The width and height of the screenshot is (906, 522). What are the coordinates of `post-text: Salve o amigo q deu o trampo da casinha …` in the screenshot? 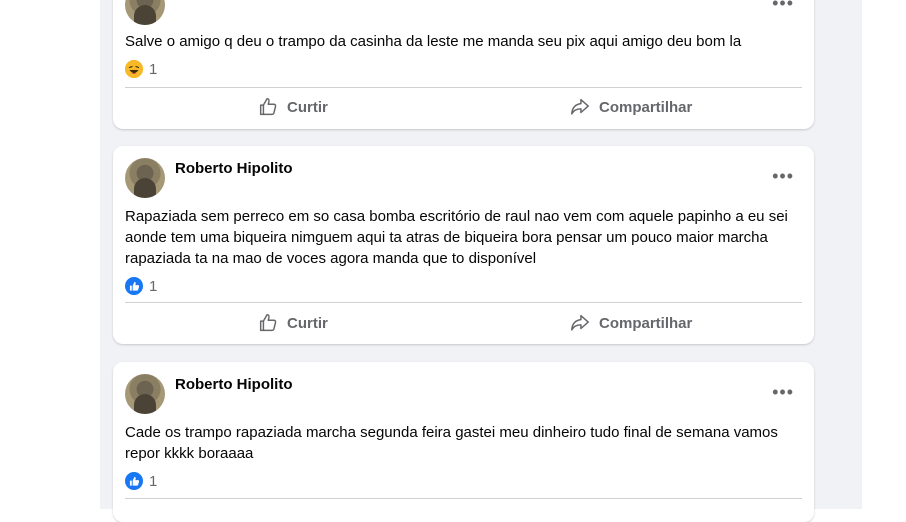 It's located at (433, 41).